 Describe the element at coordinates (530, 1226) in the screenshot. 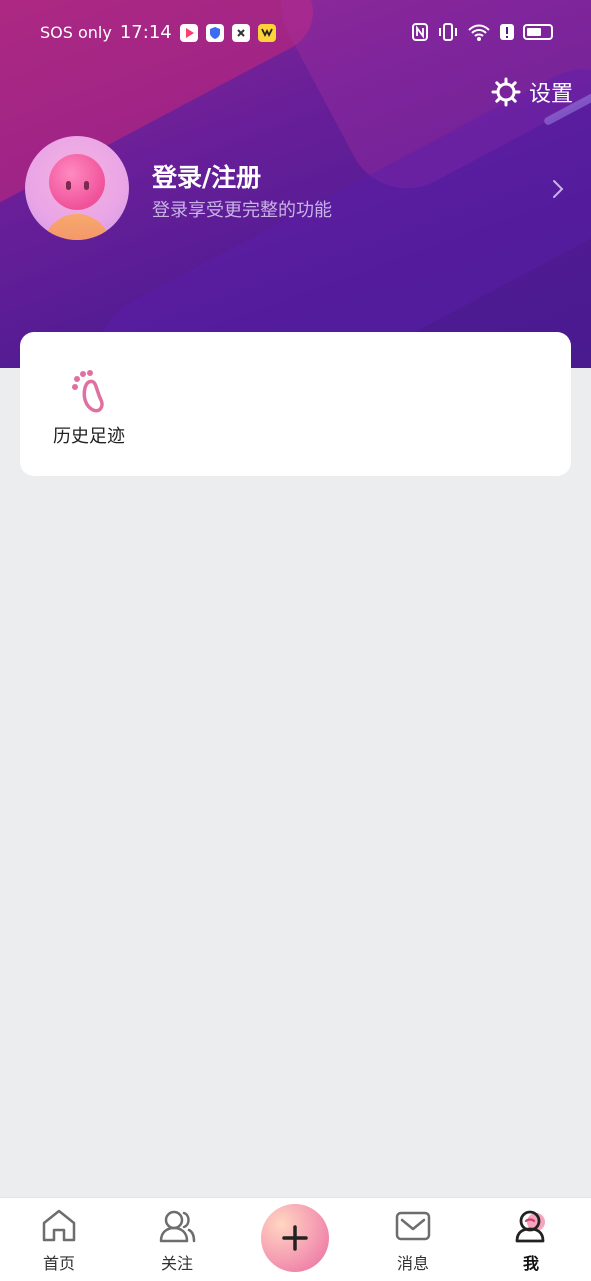

I see `me-icon` at that location.